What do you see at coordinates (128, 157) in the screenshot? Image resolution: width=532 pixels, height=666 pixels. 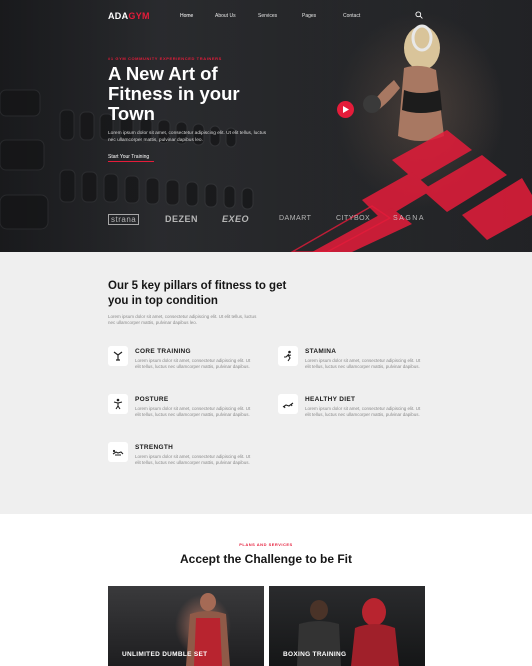 I see `start-training-link: Start Your Training` at bounding box center [128, 157].